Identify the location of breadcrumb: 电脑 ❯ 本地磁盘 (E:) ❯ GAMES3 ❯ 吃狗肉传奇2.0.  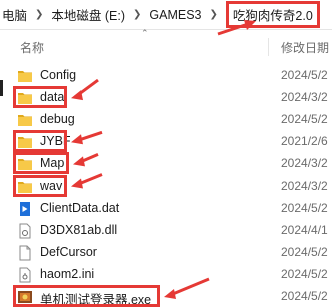
(166, 15).